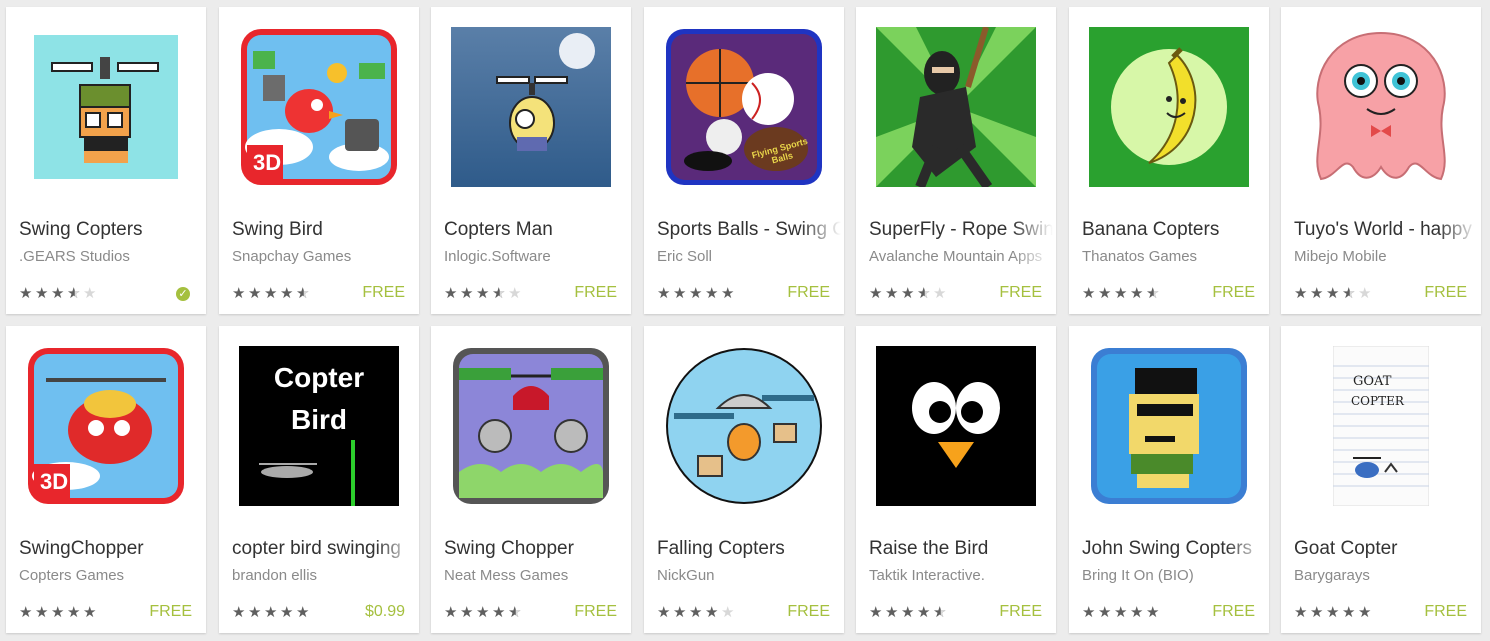  Describe the element at coordinates (536, 256) in the screenshot. I see `app-developer: Inlogic.Software` at that location.